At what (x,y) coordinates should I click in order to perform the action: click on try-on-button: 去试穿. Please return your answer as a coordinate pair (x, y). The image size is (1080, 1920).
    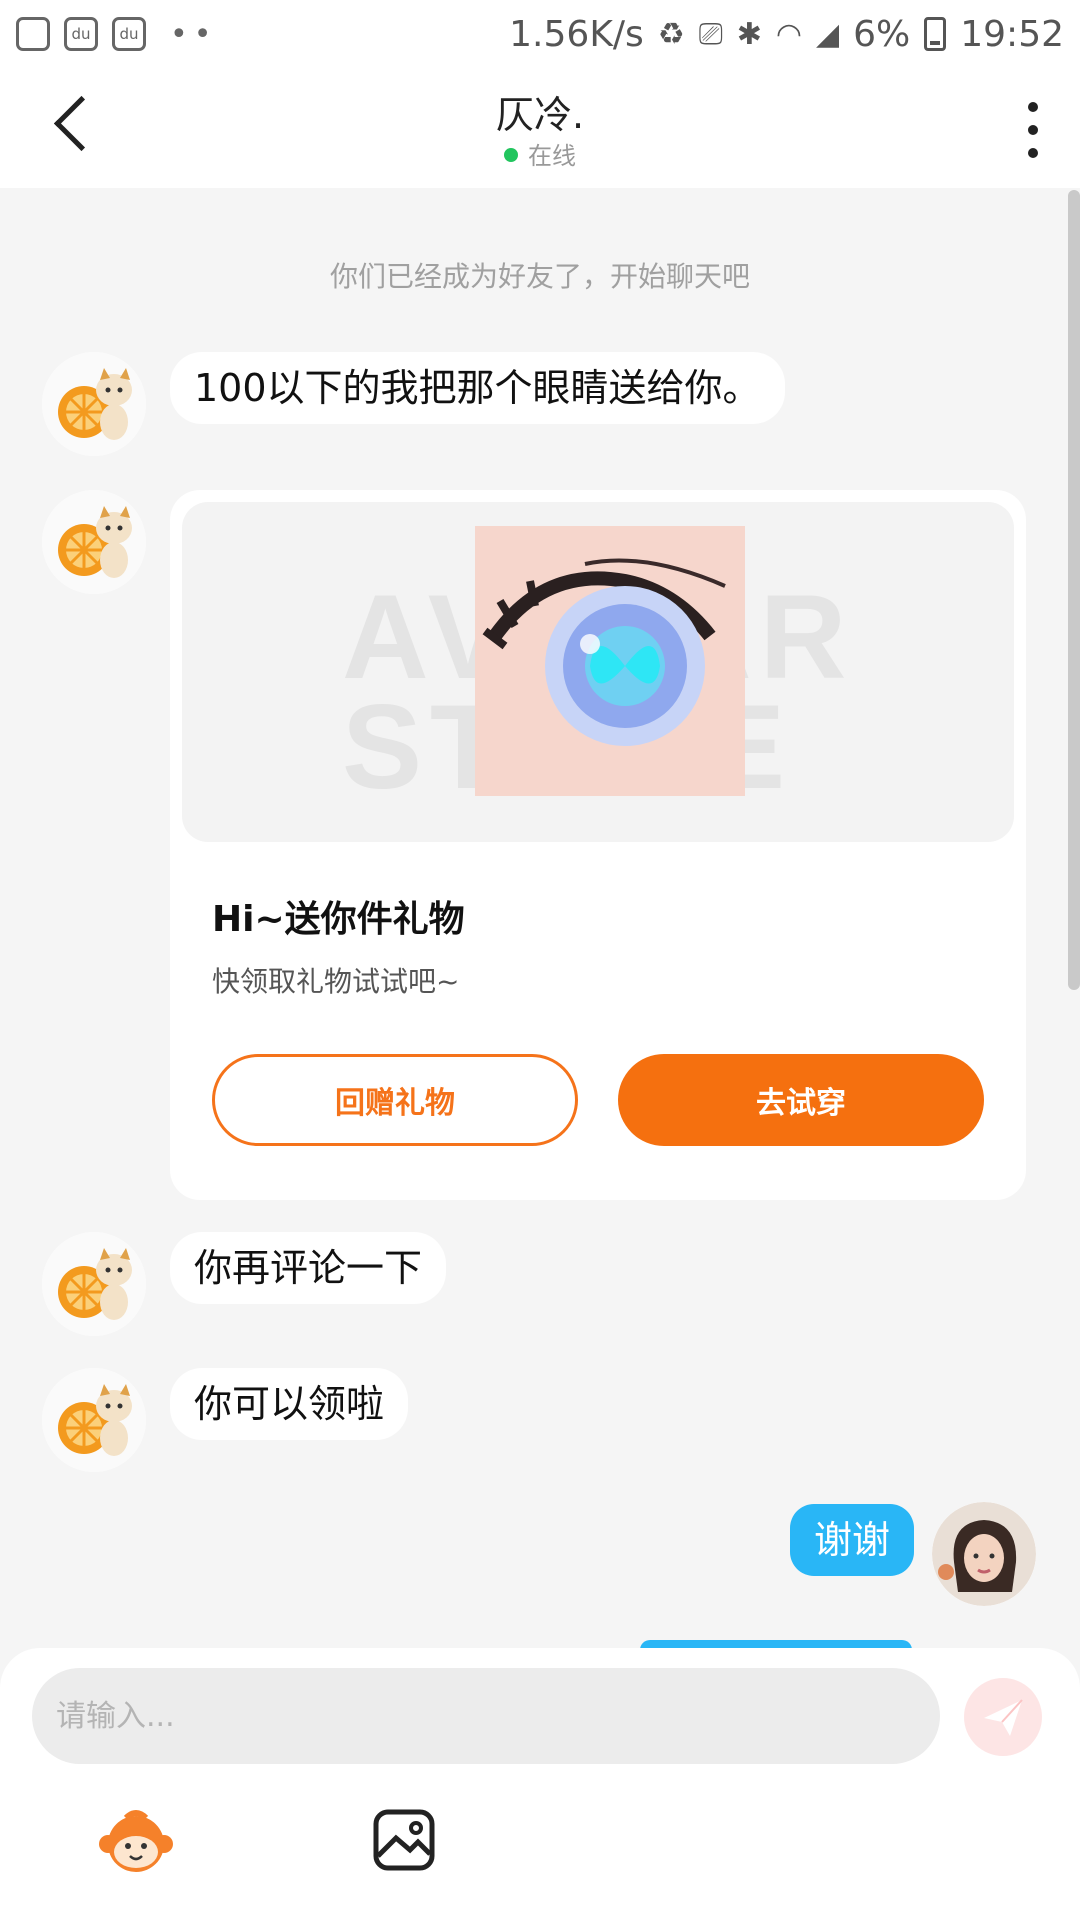
    Looking at the image, I should click on (801, 1100).